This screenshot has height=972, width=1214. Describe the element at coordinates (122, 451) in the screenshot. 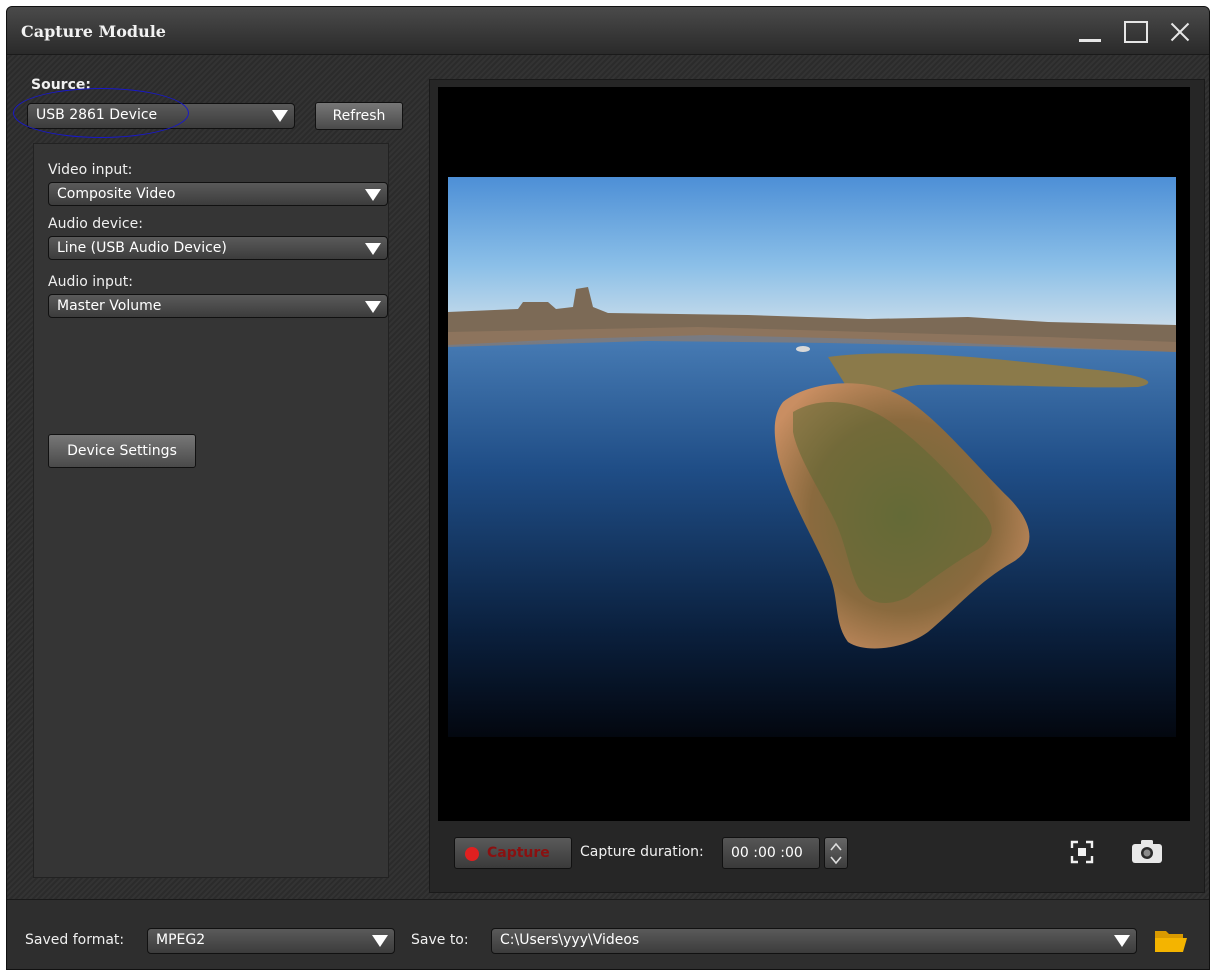

I see `device-settings-button: Device Settings` at that location.